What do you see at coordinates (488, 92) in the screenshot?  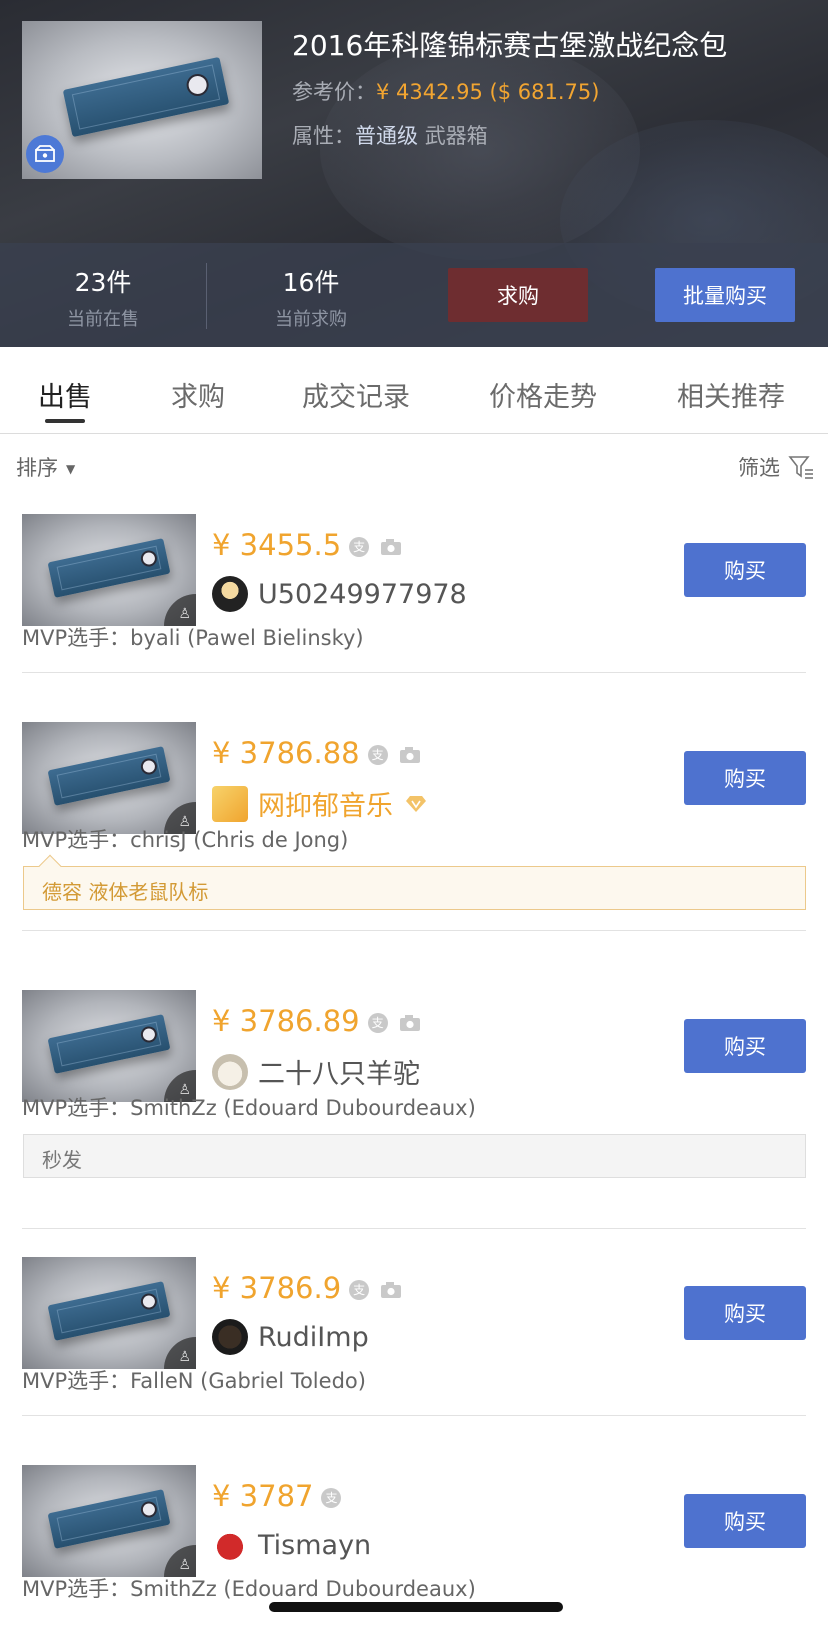 I see `price-value: ¥ 4342.95 ($ 681.75)` at bounding box center [488, 92].